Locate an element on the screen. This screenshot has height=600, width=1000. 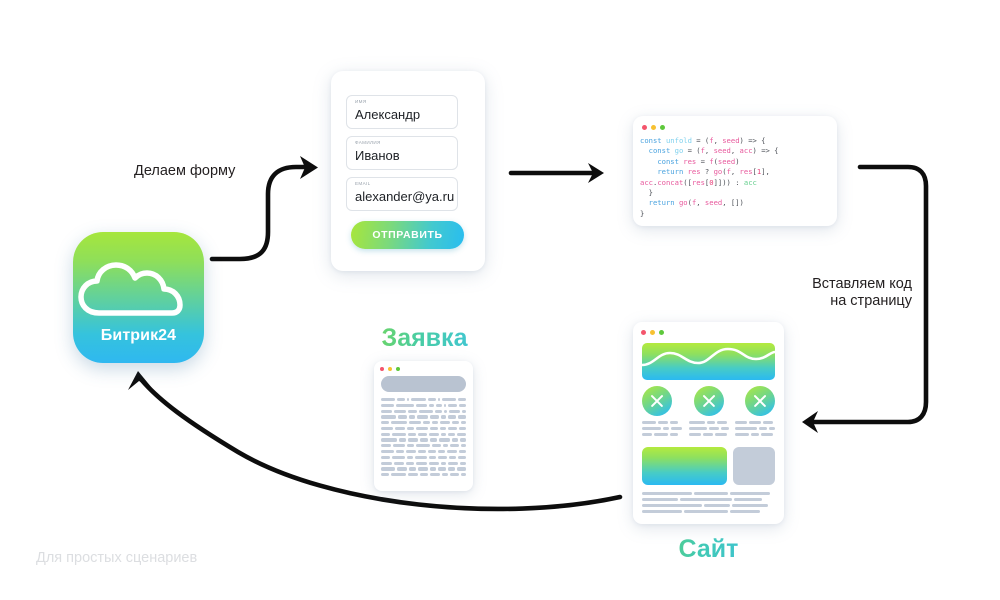
footnote-text: Для простых сценариев is located at coordinates (117, 558).